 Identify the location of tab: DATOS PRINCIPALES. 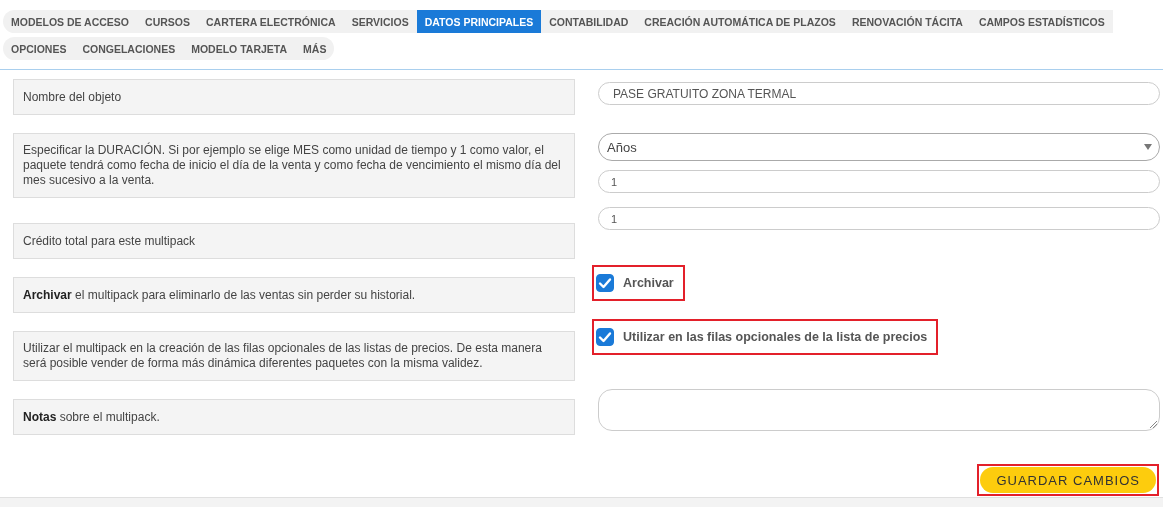
(479, 21).